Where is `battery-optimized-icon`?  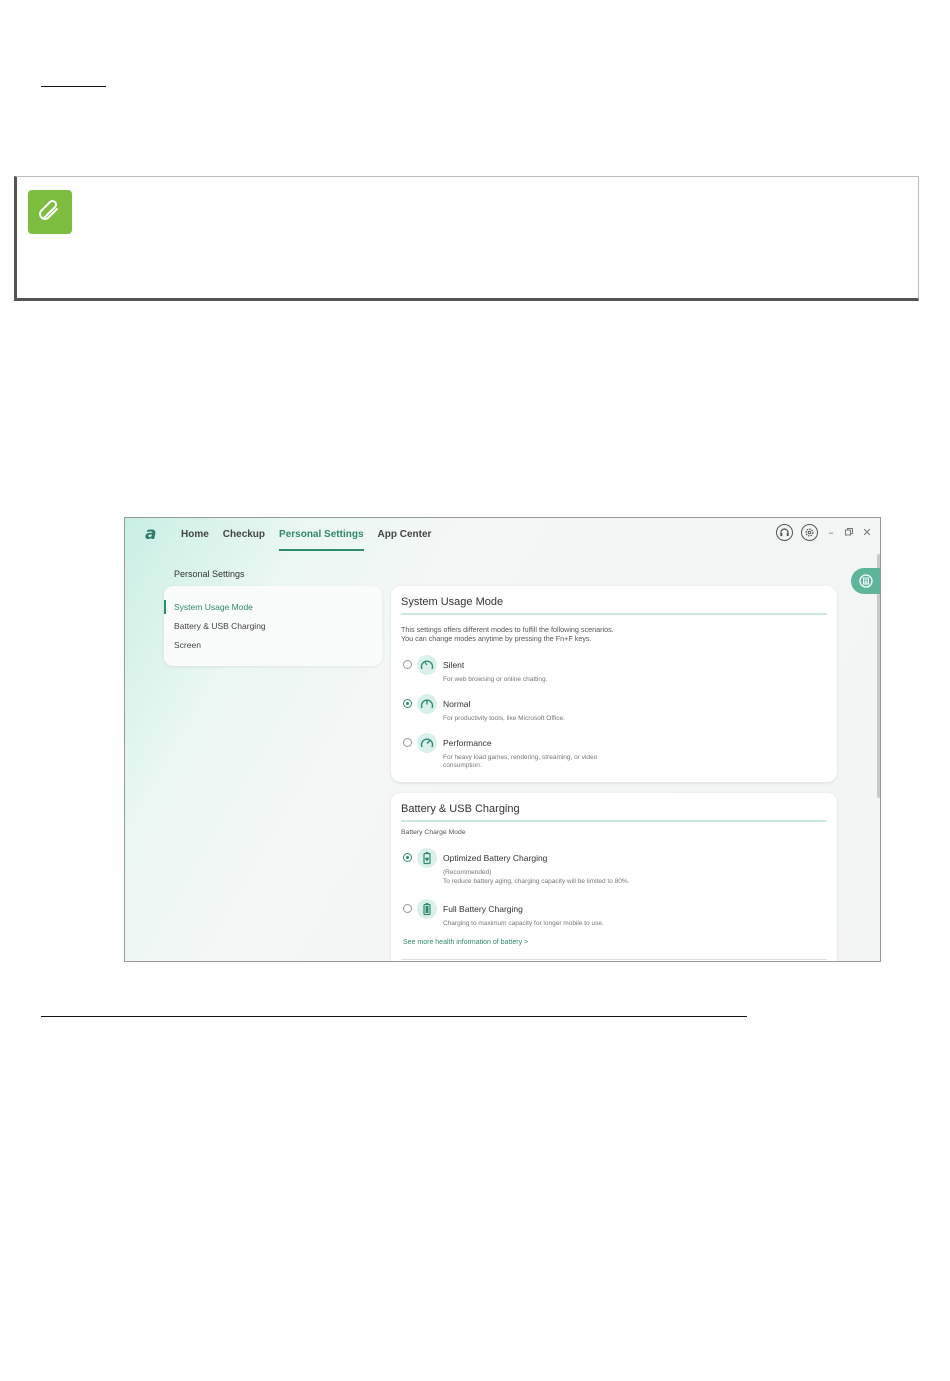 battery-optimized-icon is located at coordinates (427, 858).